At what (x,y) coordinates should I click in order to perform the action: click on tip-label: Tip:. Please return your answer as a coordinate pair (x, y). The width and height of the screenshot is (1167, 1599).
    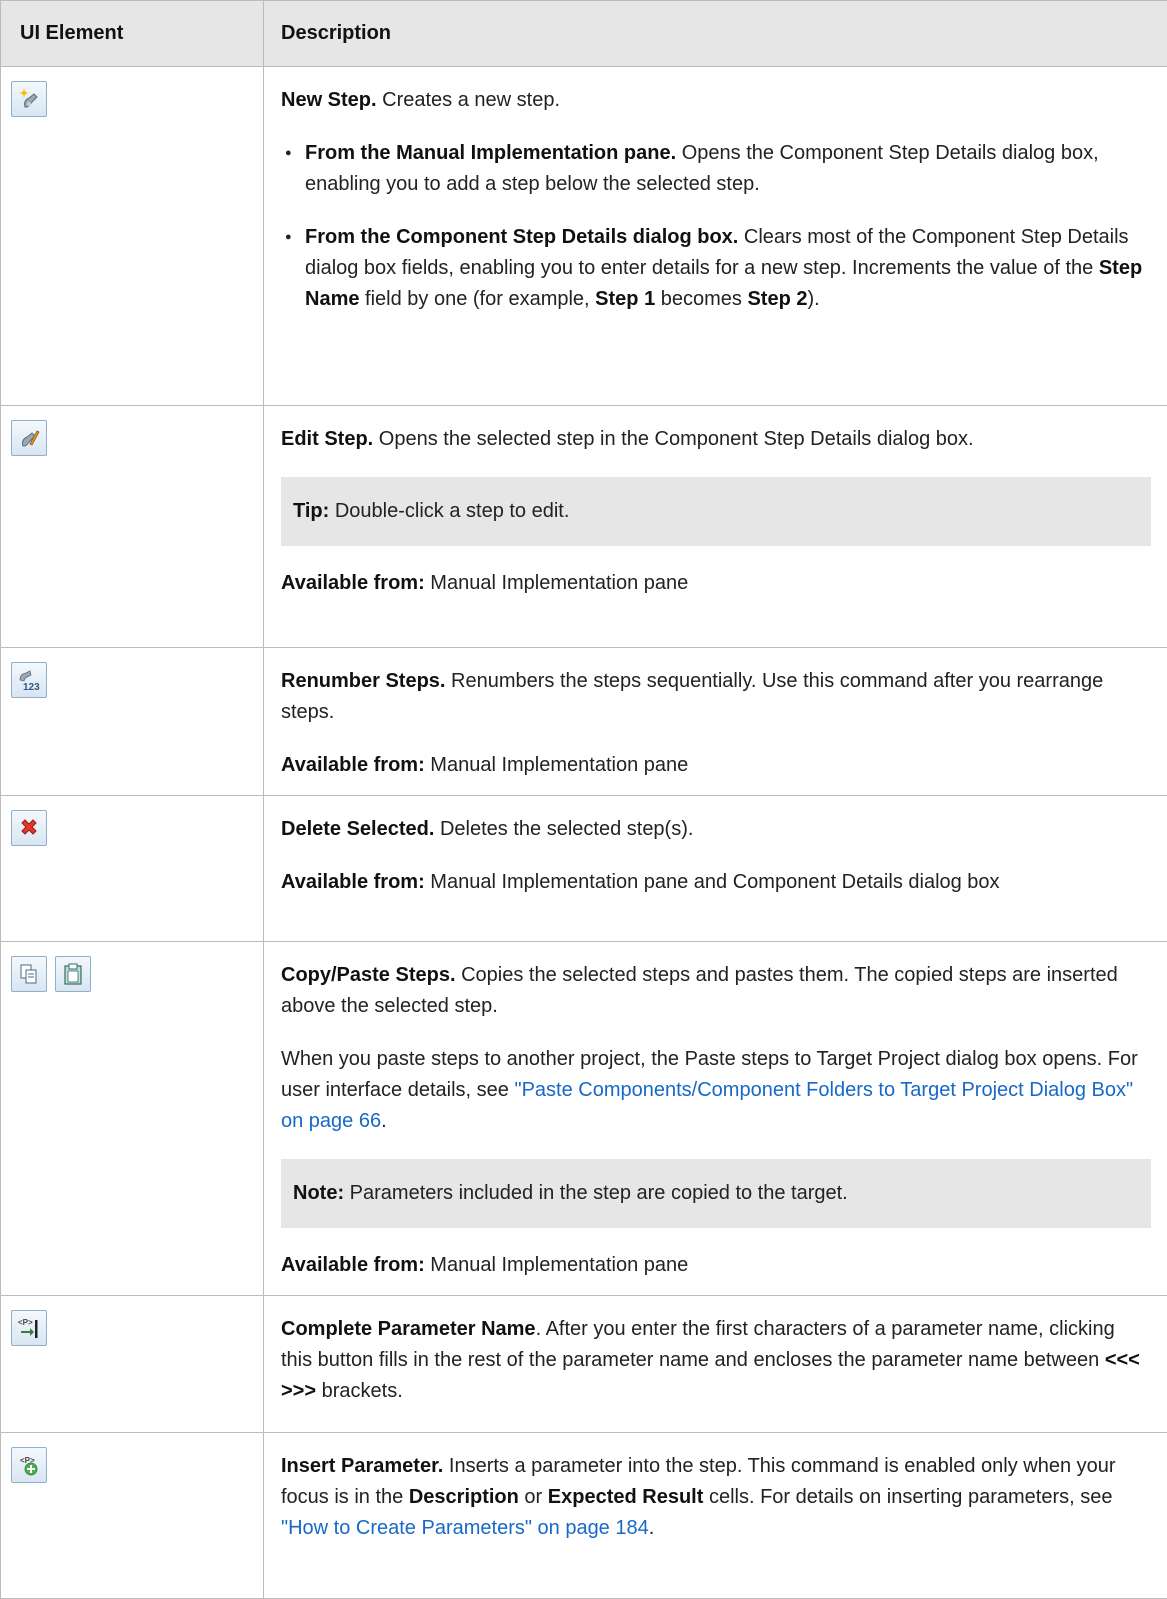
    Looking at the image, I should click on (311, 511).